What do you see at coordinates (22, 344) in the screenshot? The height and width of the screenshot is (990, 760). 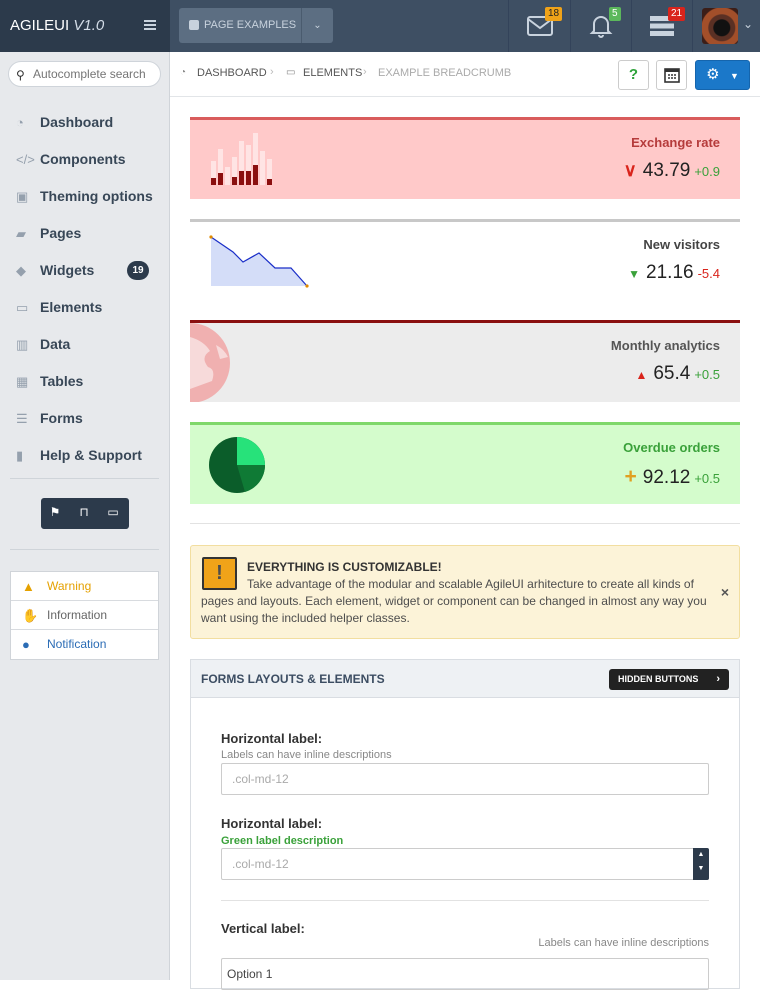 I see `bar-chart-icon: ▥` at bounding box center [22, 344].